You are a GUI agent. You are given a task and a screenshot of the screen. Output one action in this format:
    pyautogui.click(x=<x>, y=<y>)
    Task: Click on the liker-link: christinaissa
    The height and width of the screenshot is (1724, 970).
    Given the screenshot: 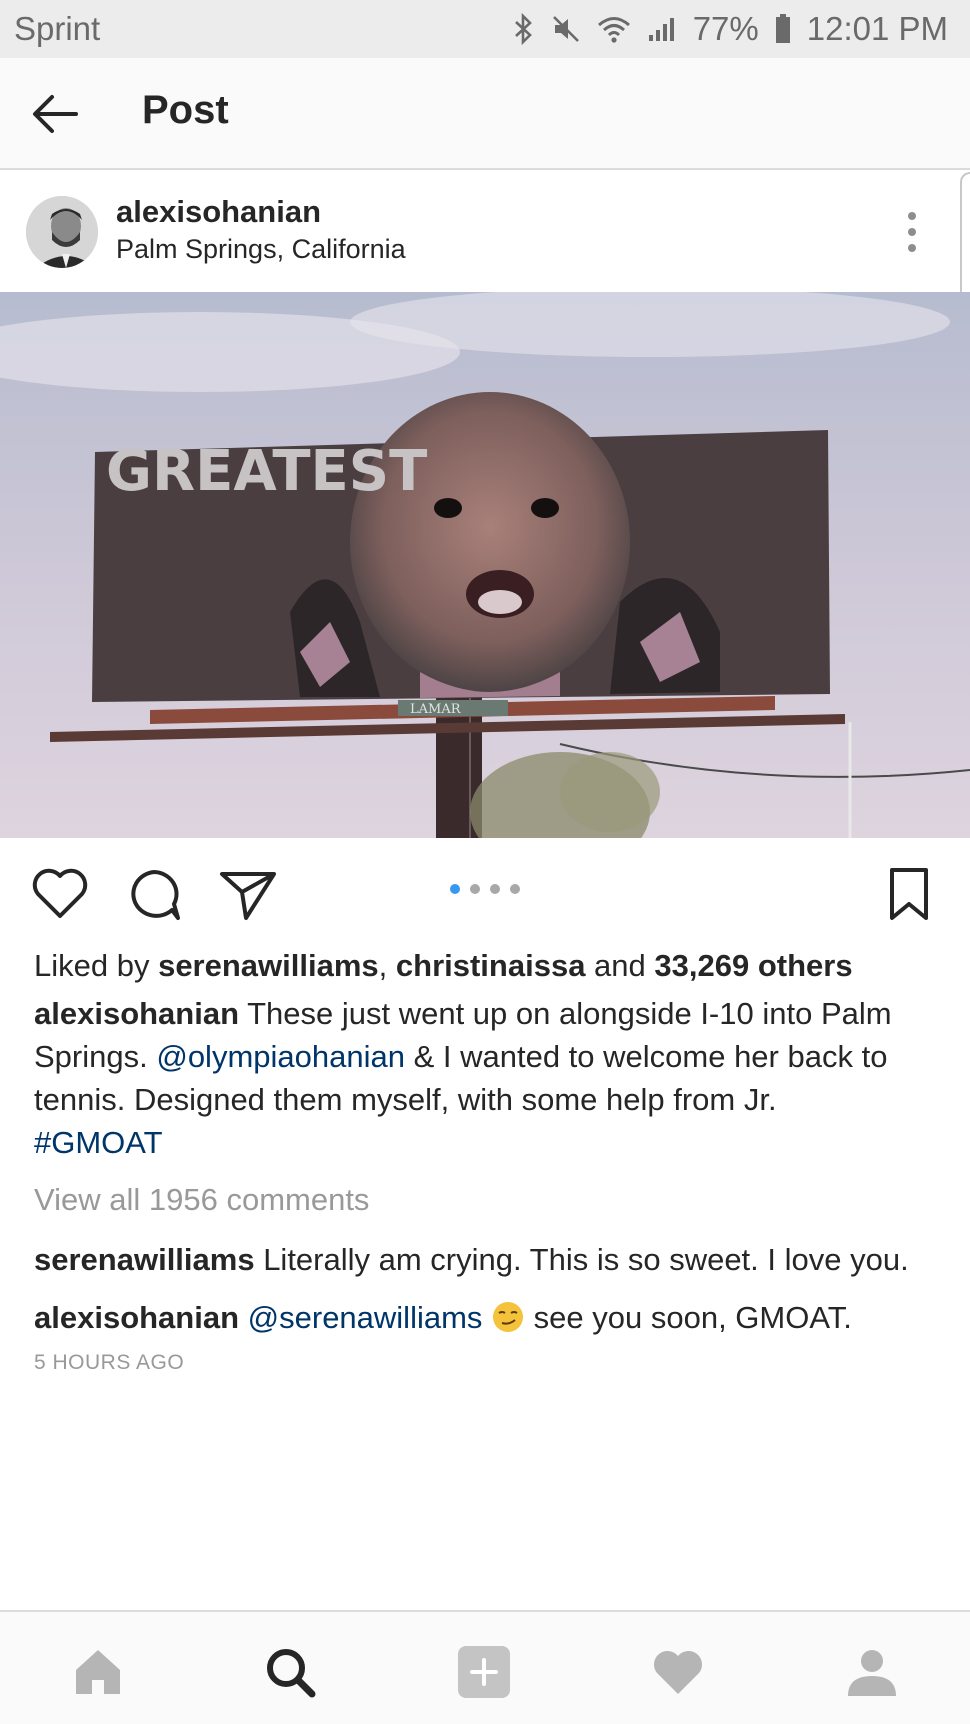 What is the action you would take?
    pyautogui.click(x=491, y=965)
    